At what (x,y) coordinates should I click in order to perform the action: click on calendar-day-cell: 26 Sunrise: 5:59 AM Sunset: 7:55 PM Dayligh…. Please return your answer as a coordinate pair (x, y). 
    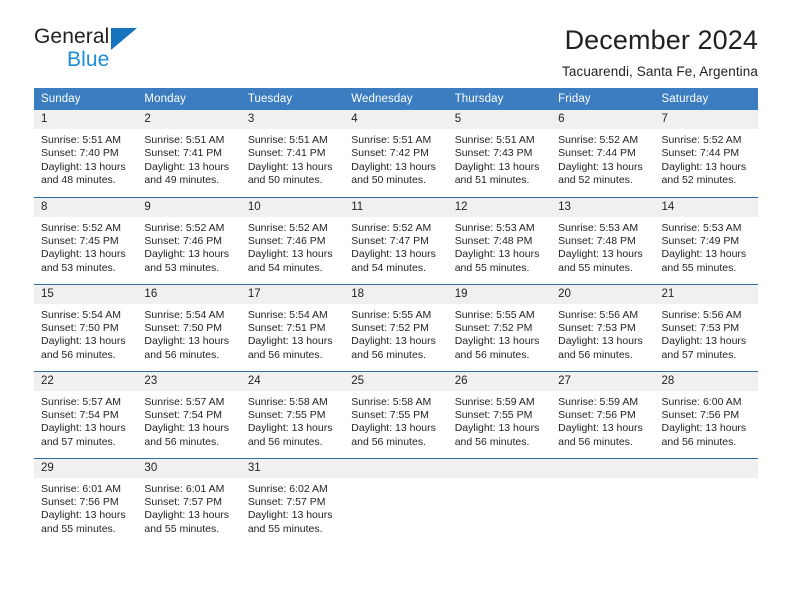
    Looking at the image, I should click on (499, 414).